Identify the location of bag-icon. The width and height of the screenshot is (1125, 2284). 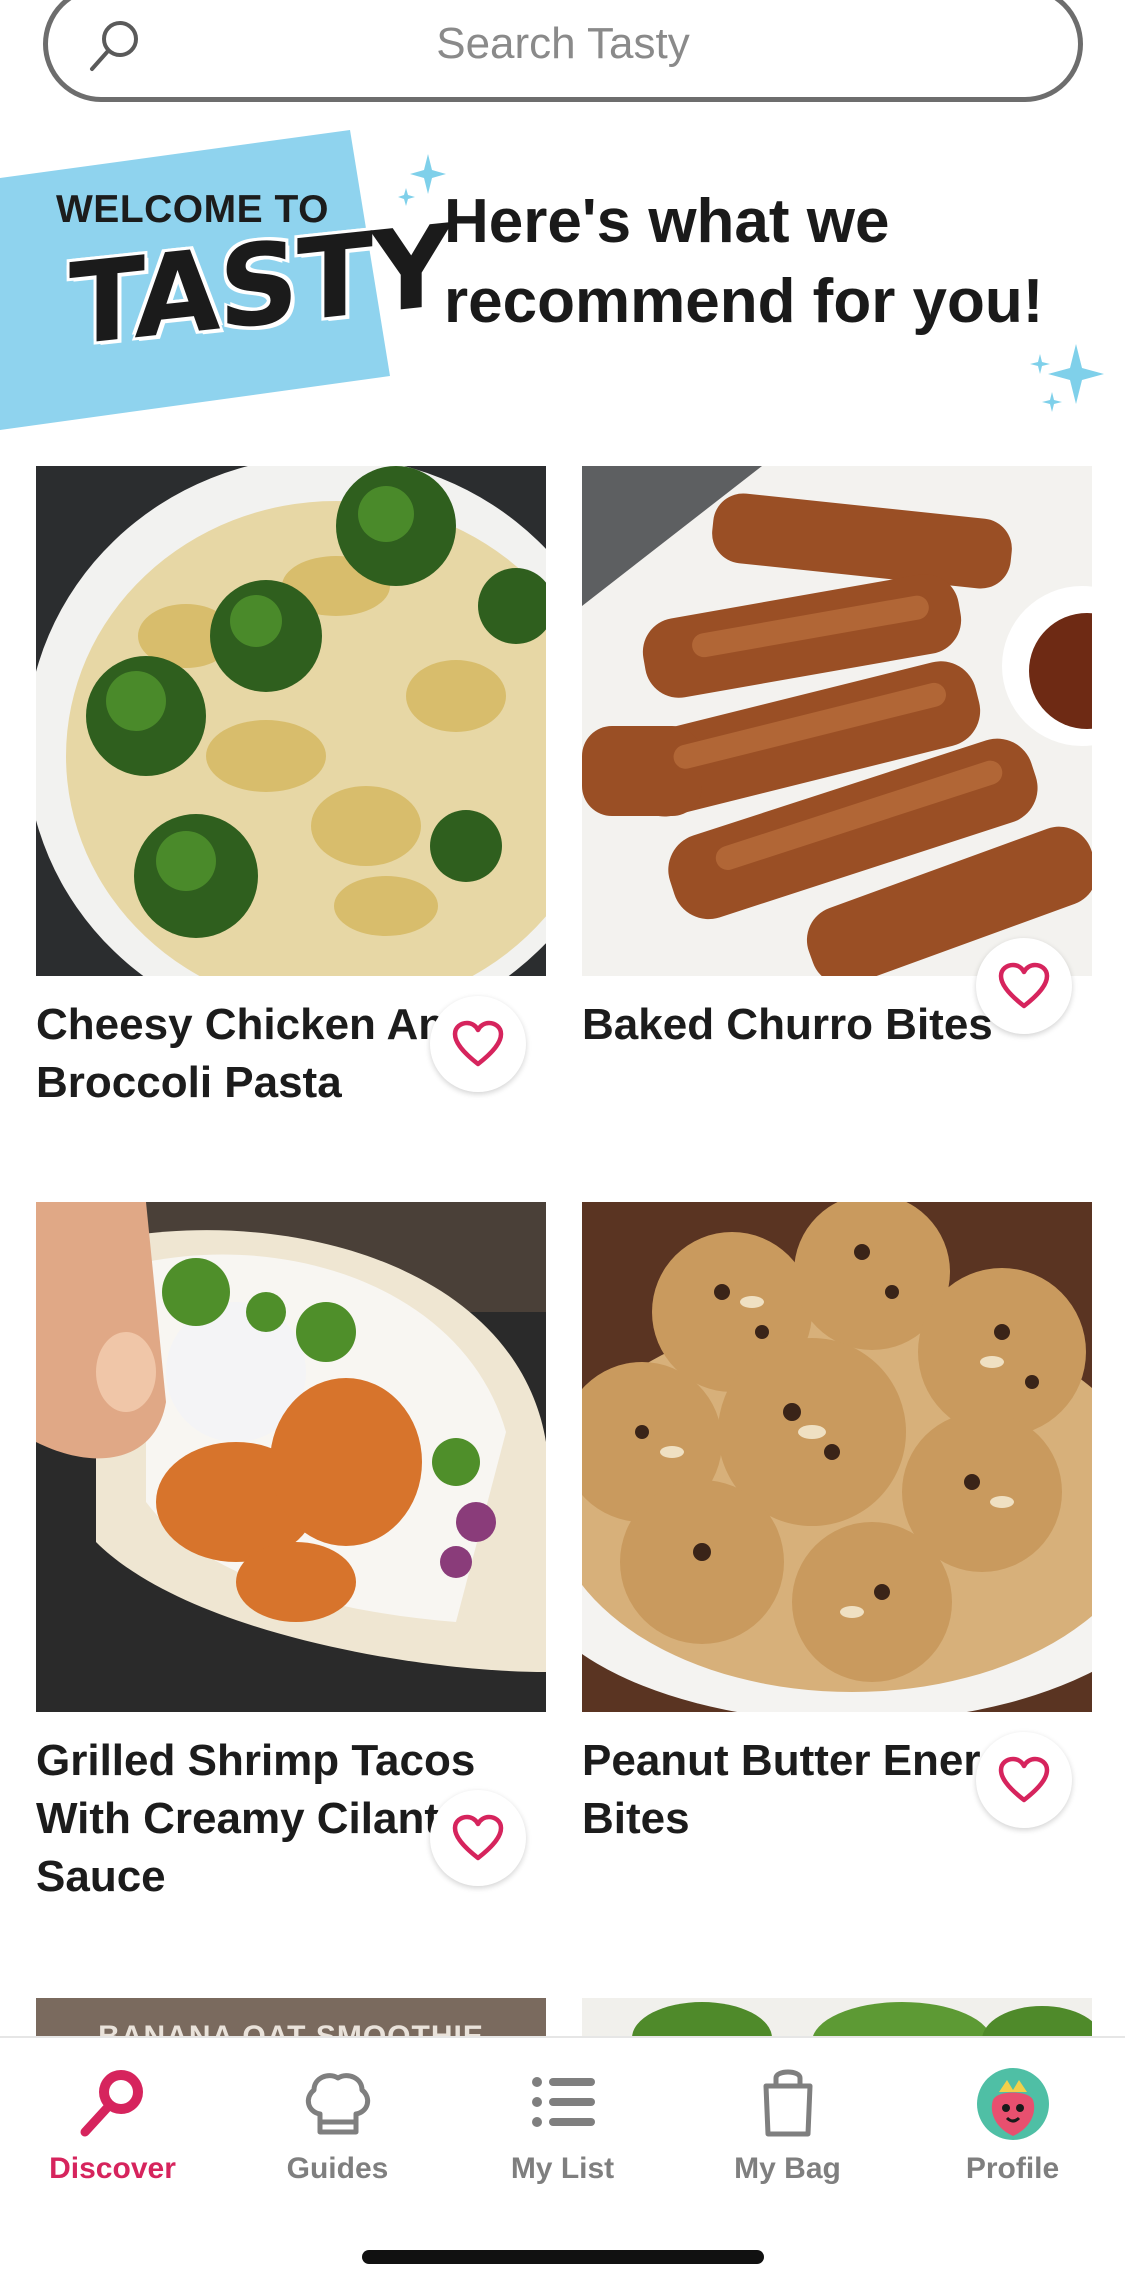
(787, 2103).